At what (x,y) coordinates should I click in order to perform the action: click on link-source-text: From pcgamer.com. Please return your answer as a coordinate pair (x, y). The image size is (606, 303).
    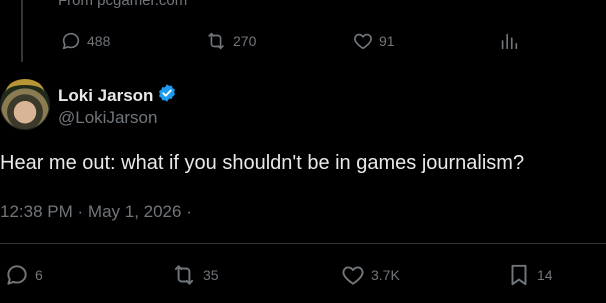
    Looking at the image, I should click on (122, 4).